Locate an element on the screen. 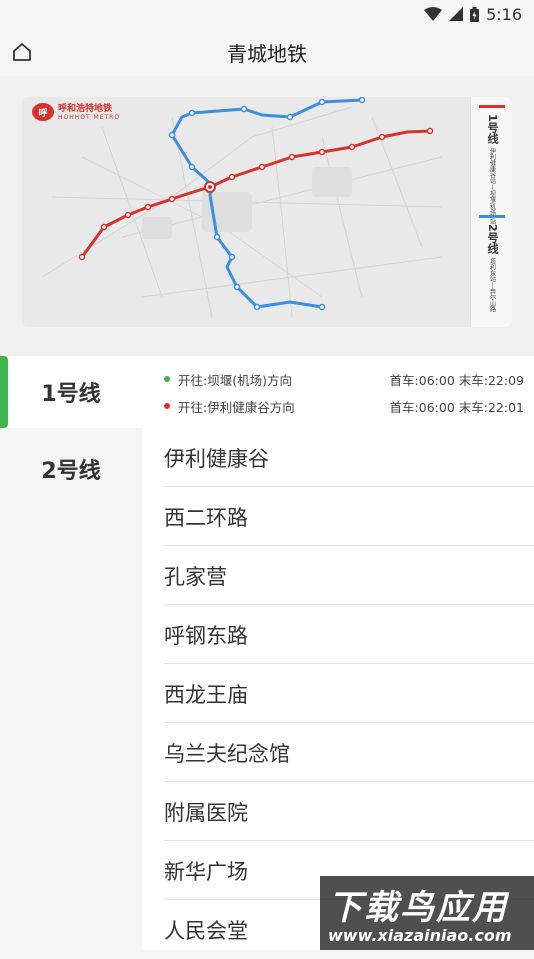  watermark-main: 下载鸟应用 is located at coordinates (418, 908).